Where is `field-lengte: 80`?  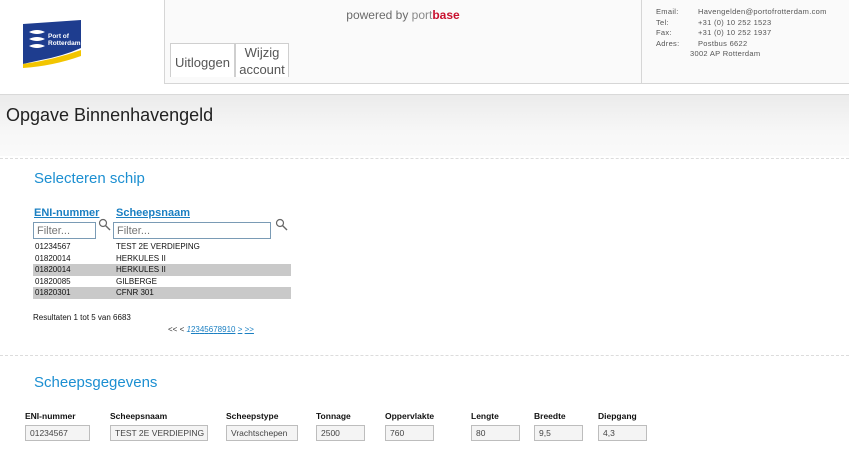 field-lengte: 80 is located at coordinates (495, 433).